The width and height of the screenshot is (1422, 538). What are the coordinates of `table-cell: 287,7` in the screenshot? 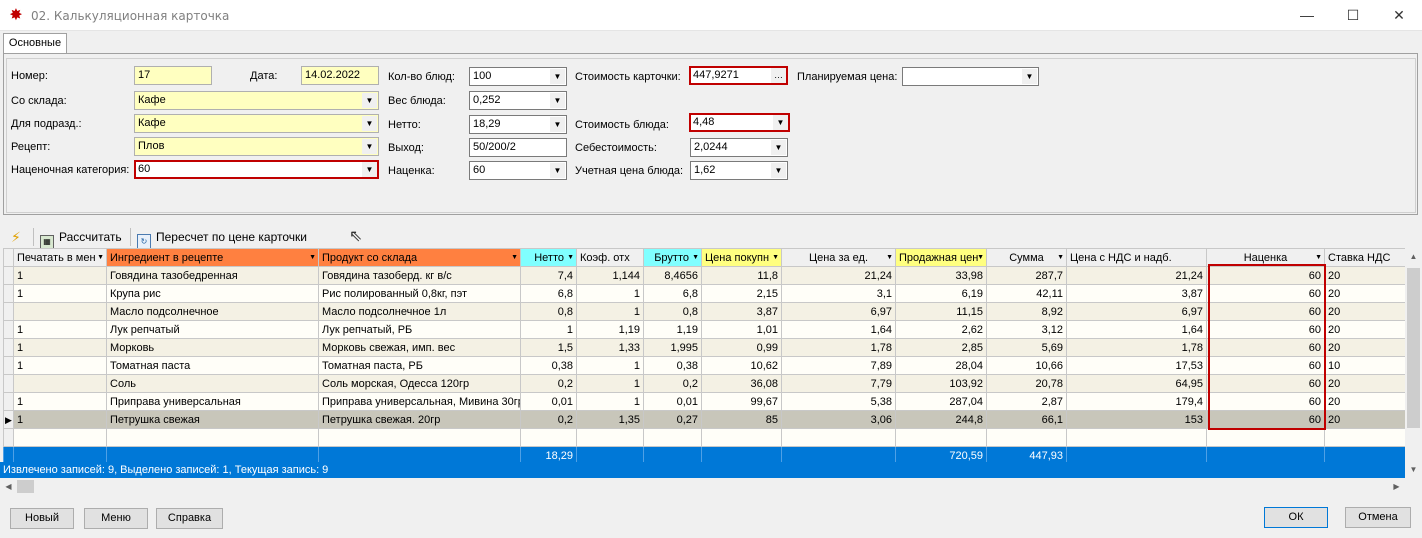 It's located at (1026, 275).